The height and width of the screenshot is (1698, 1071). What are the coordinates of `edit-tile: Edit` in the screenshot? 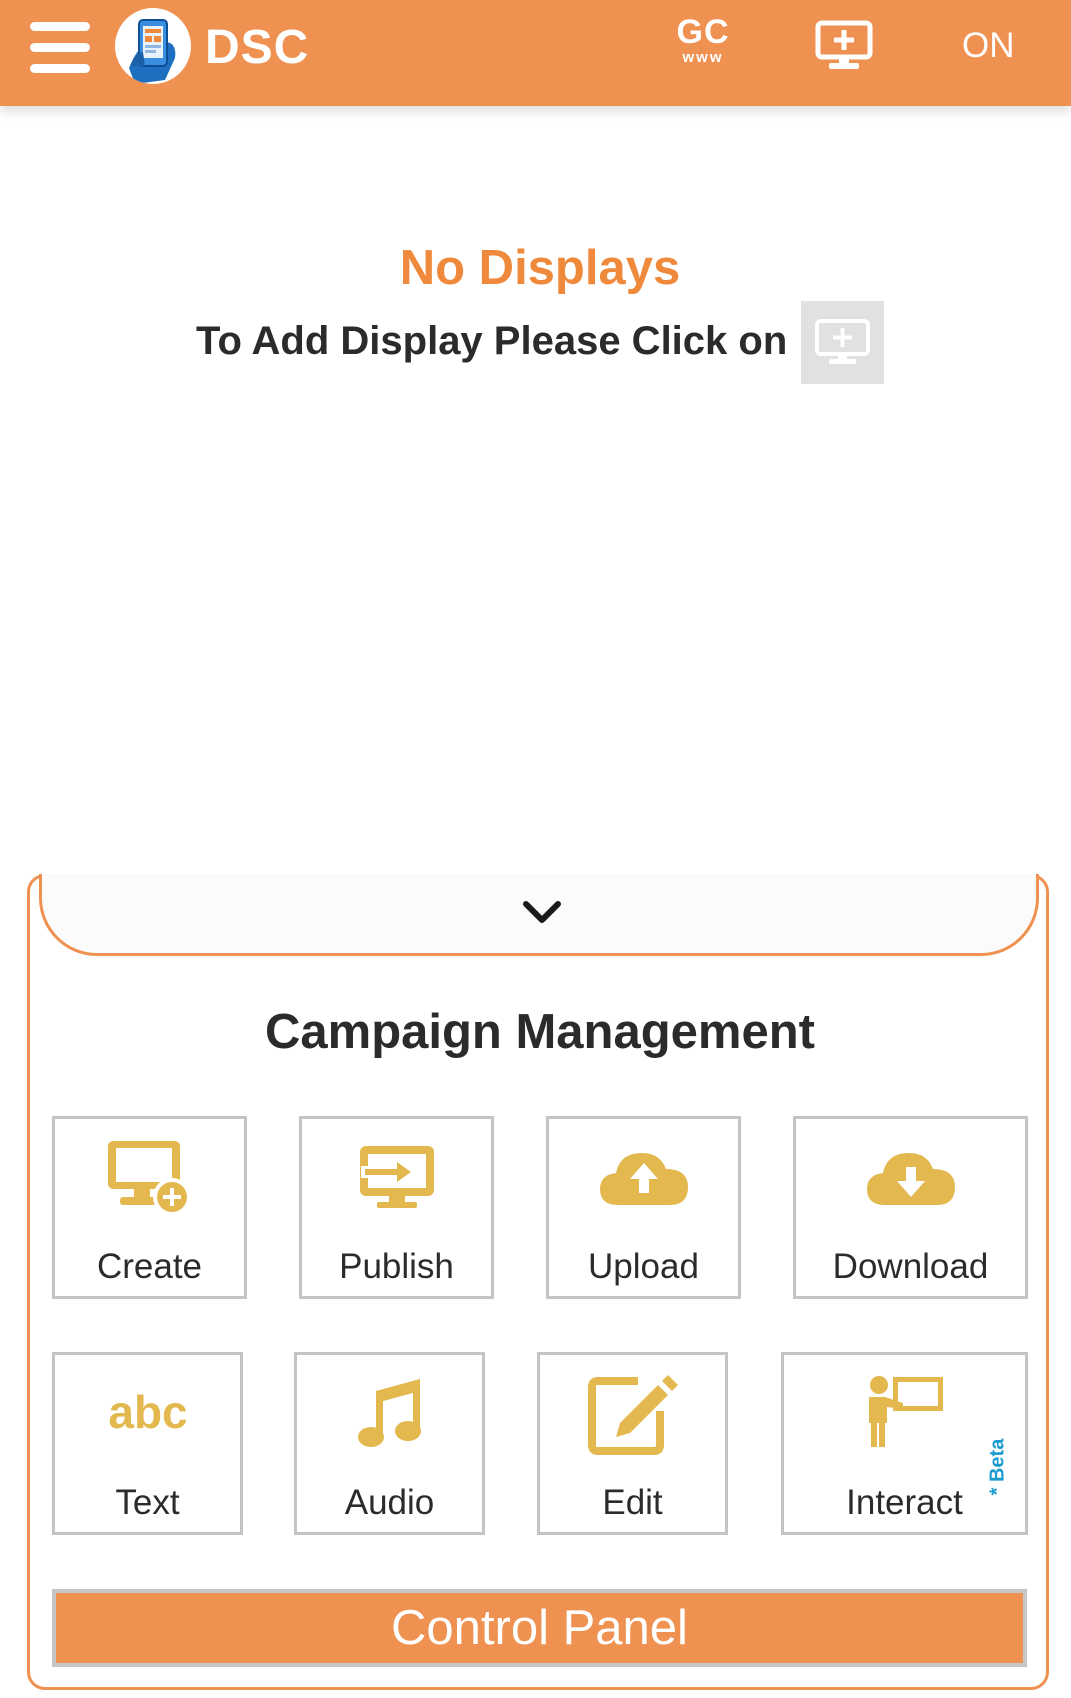 It's located at (632, 1443).